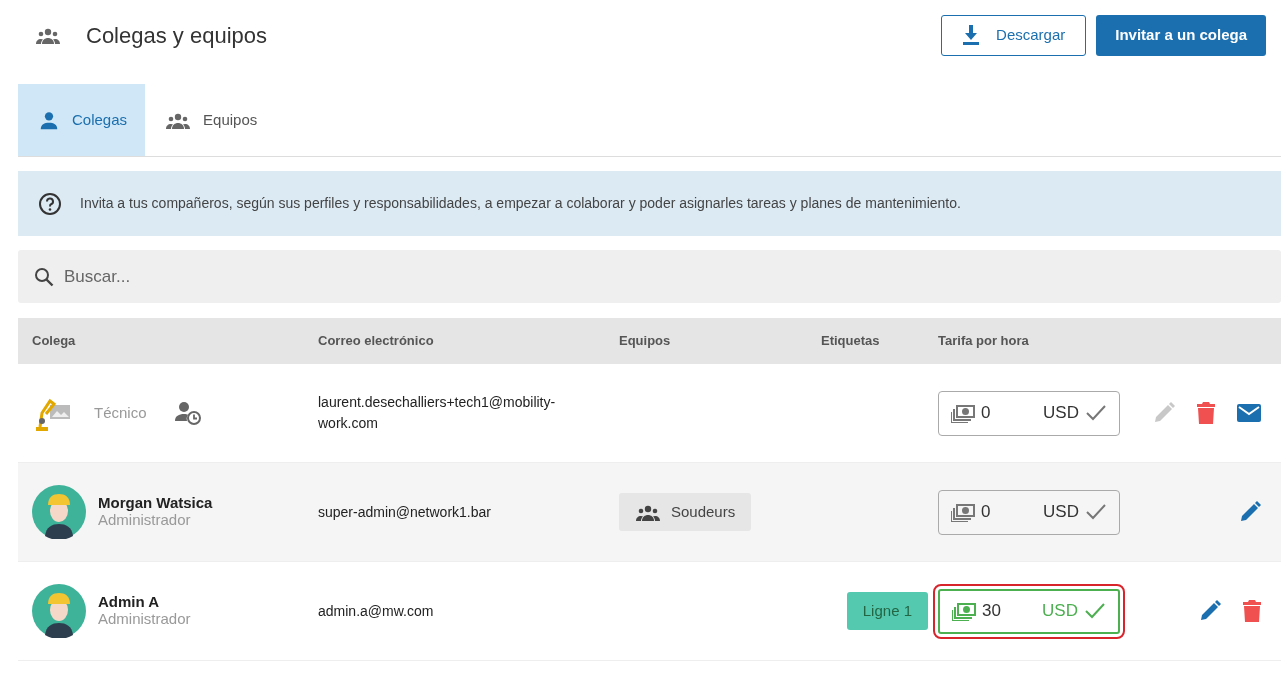 This screenshot has width=1281, height=673. What do you see at coordinates (971, 35) in the screenshot?
I see `download-icon` at bounding box center [971, 35].